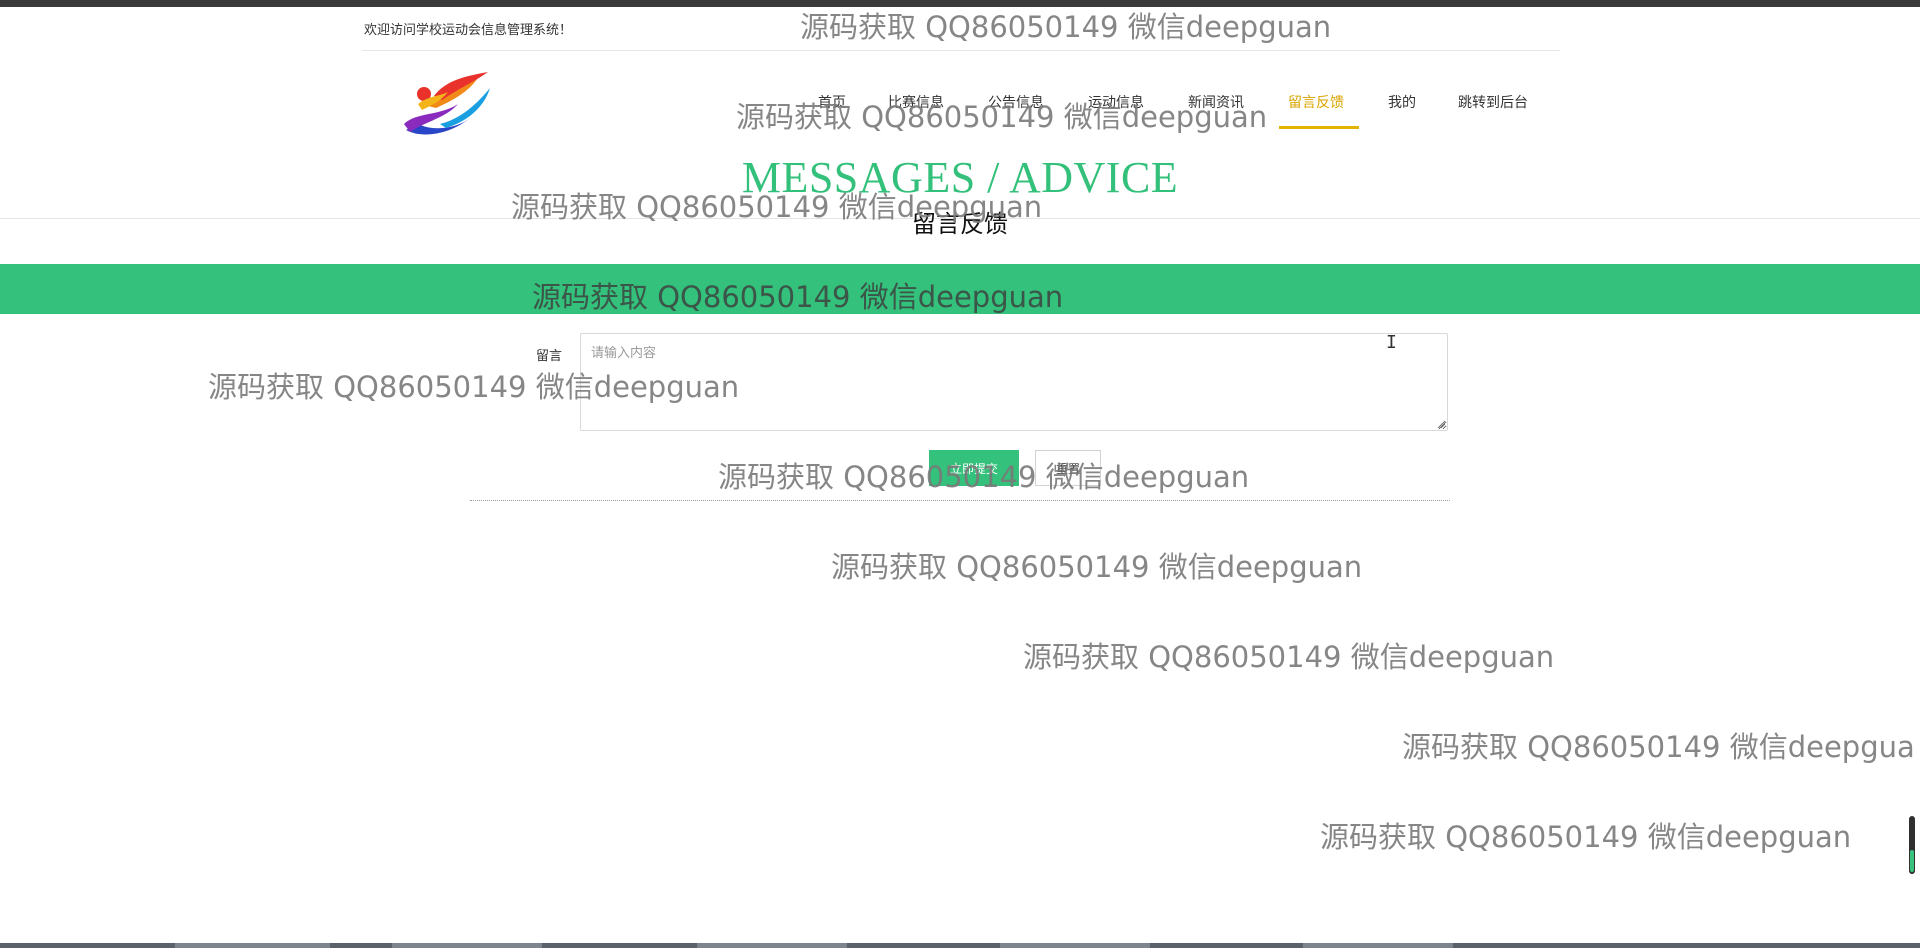 This screenshot has width=1920, height=948. Describe the element at coordinates (960, 224) in the screenshot. I see `page-title: 留言反馈` at that location.